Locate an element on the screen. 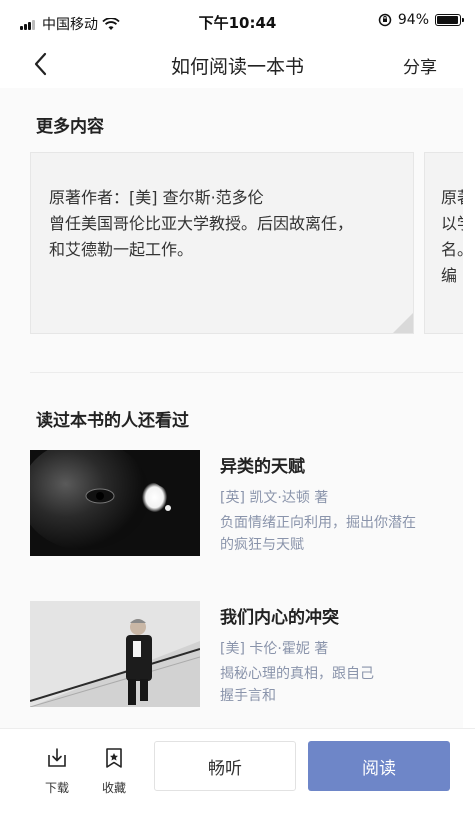 This screenshot has height=824, width=475. book-author: [英] 凯文·达顿 著 is located at coordinates (274, 498).